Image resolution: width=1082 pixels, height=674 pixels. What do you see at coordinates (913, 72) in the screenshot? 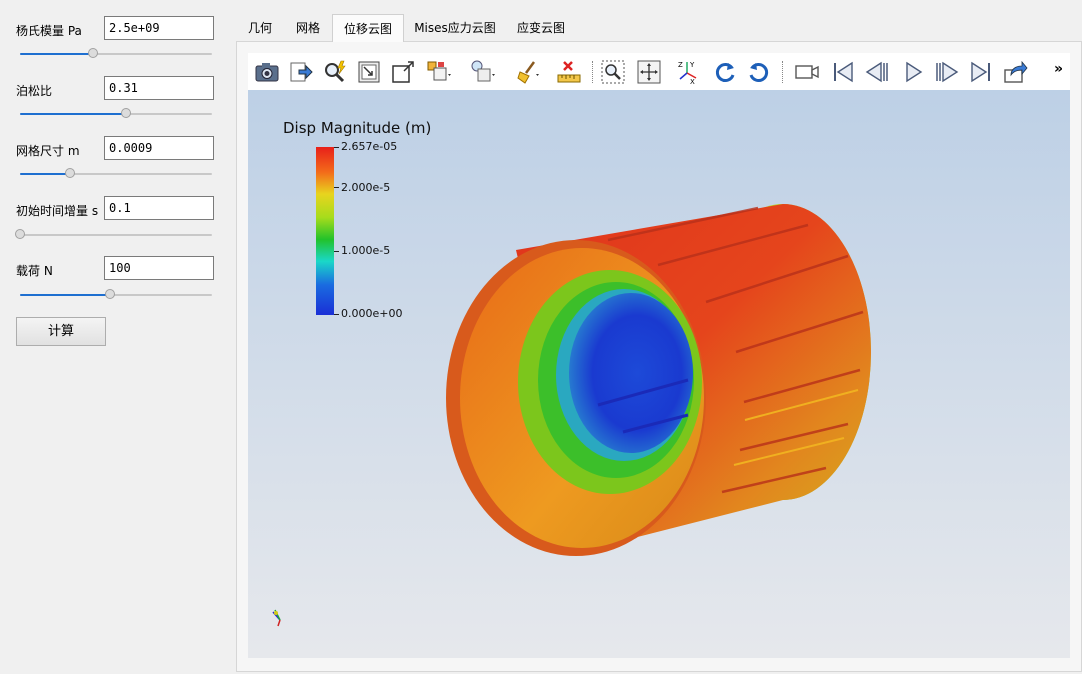
I see `play-icon` at bounding box center [913, 72].